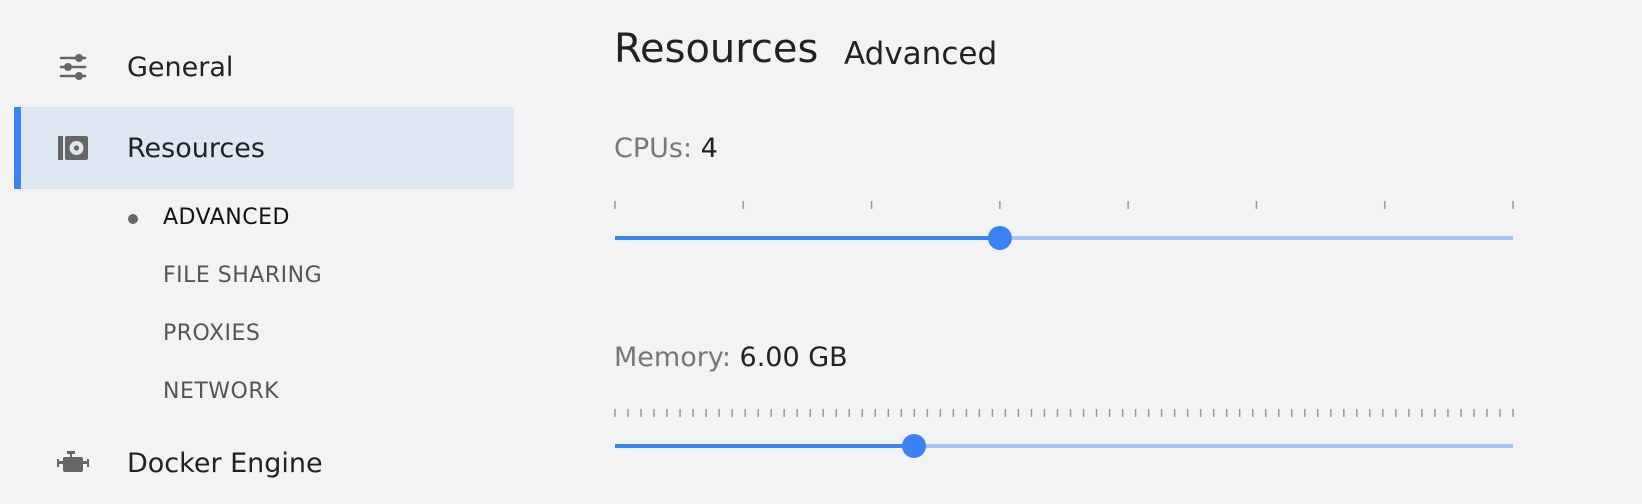  What do you see at coordinates (180, 67) in the screenshot?
I see `sidebar-item-label: General` at bounding box center [180, 67].